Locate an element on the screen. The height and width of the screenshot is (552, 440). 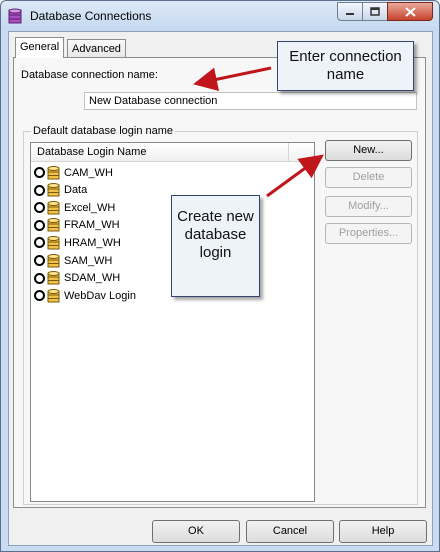
list-item: SDAM_WH is located at coordinates (77, 278).